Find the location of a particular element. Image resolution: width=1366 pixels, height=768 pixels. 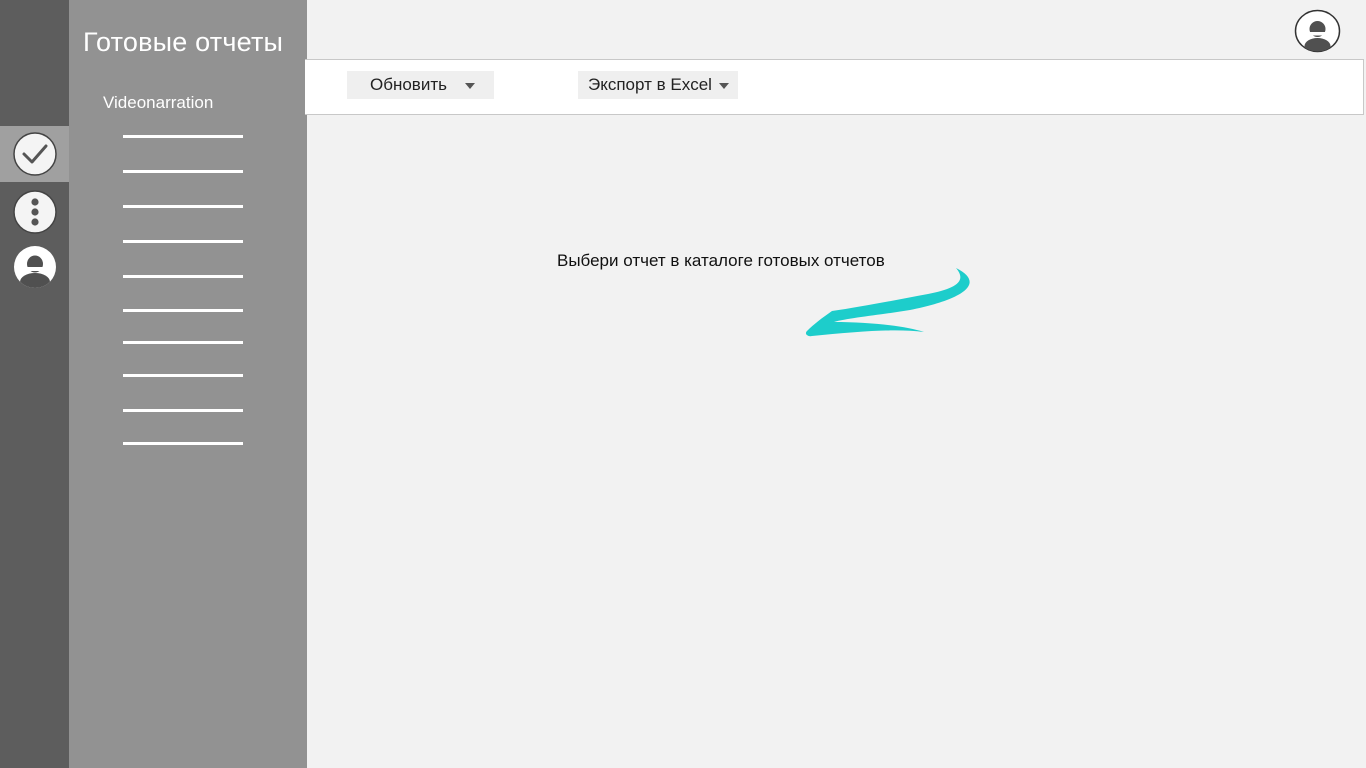

sidebar-title: Готовые отчеты is located at coordinates (183, 42).